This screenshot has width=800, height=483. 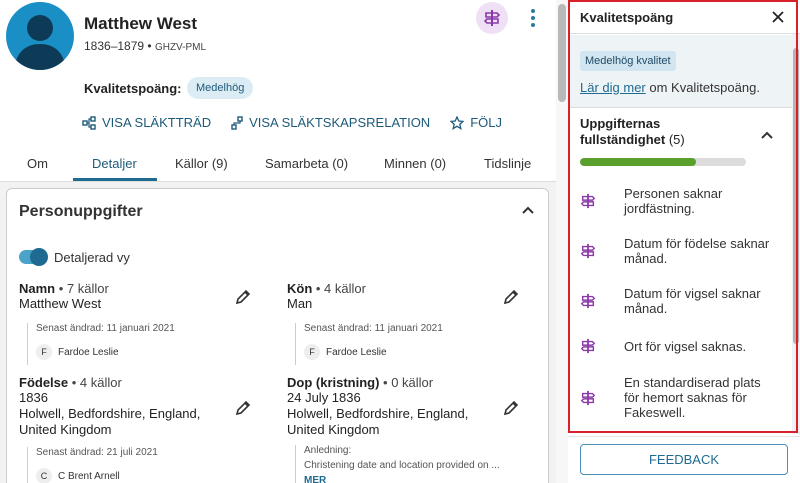 What do you see at coordinates (180, 47) in the screenshot?
I see `person-id: GHZV-PML` at bounding box center [180, 47].